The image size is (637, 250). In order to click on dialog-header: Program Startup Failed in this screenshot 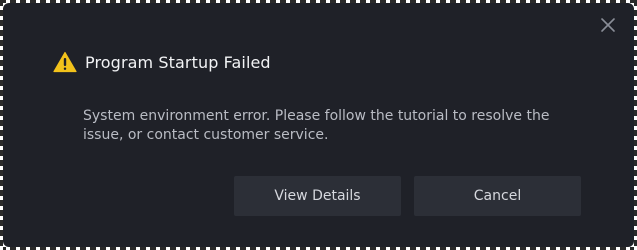, I will do `click(162, 62)`.